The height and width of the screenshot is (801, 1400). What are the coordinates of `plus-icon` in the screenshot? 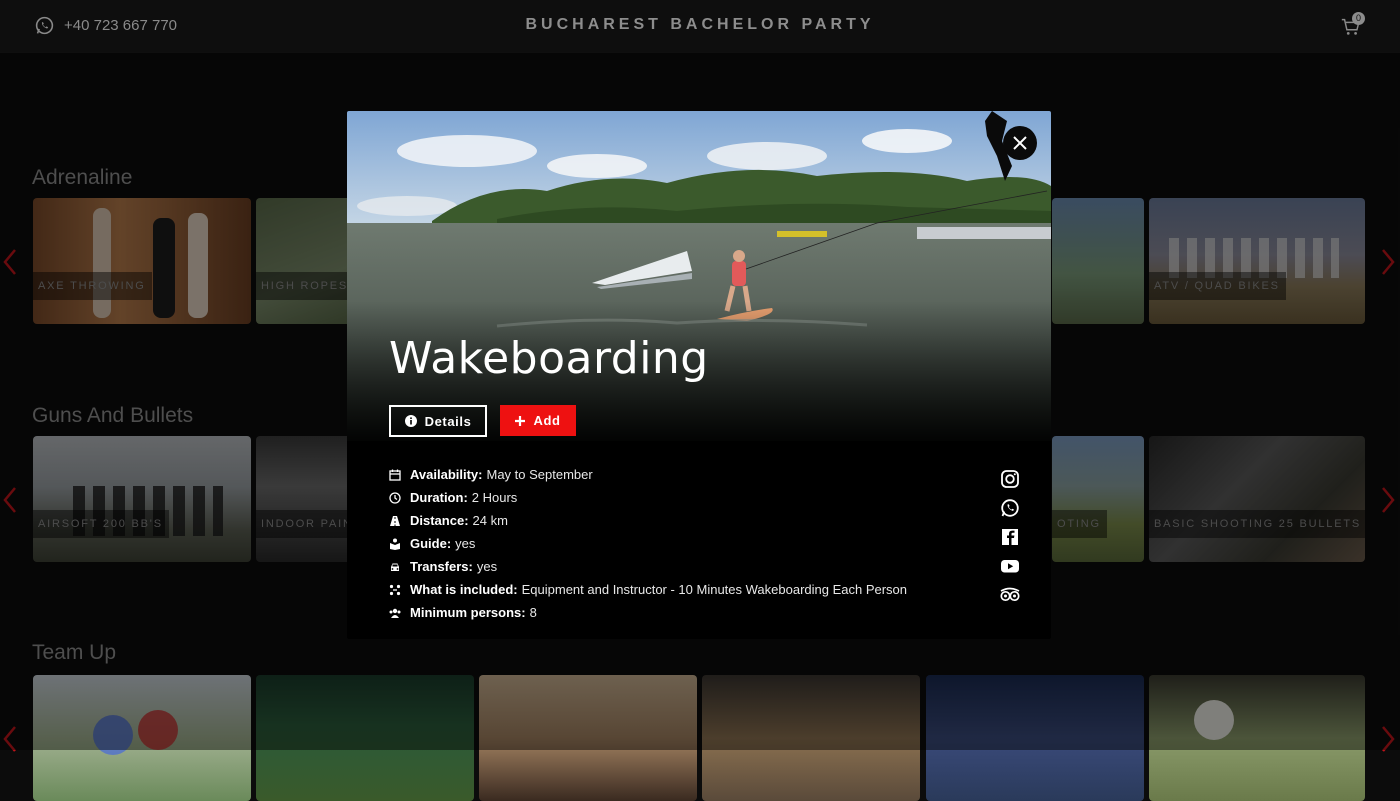 It's located at (520, 420).